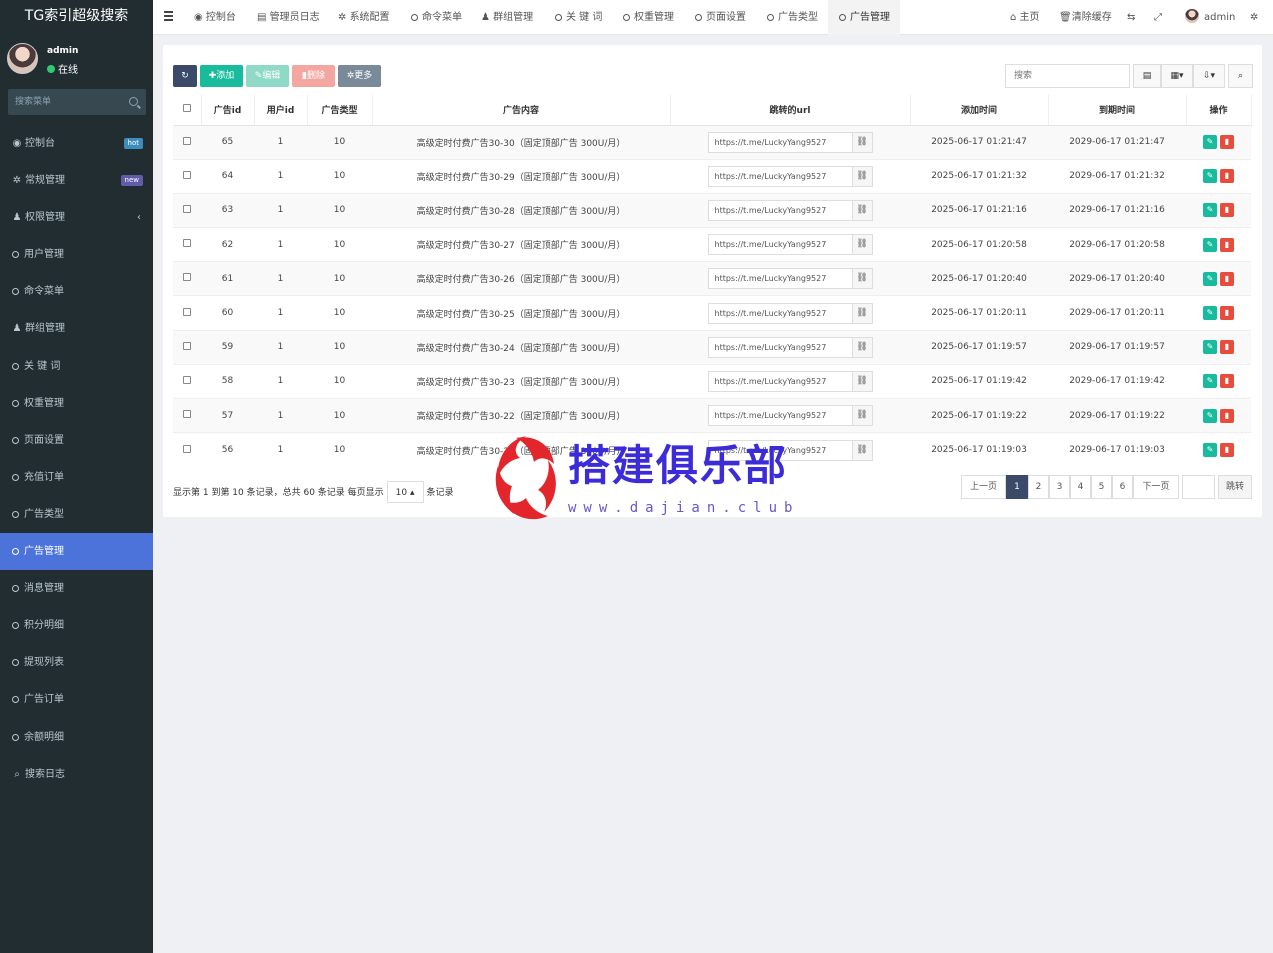 The image size is (1273, 953). What do you see at coordinates (983, 487) in the screenshot?
I see `prev-page-button: 上一页` at bounding box center [983, 487].